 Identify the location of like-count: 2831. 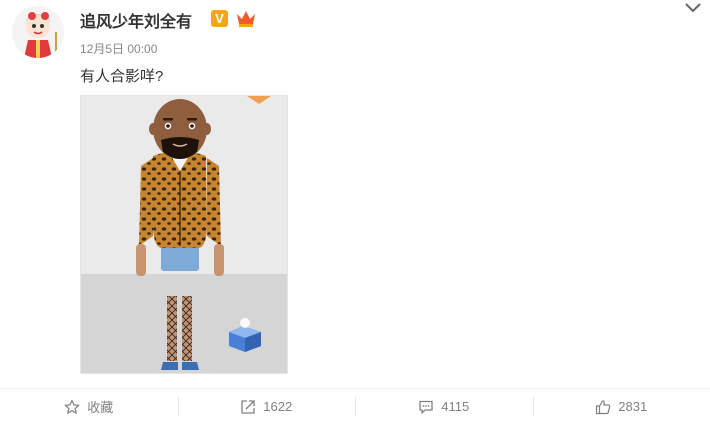
(632, 406).